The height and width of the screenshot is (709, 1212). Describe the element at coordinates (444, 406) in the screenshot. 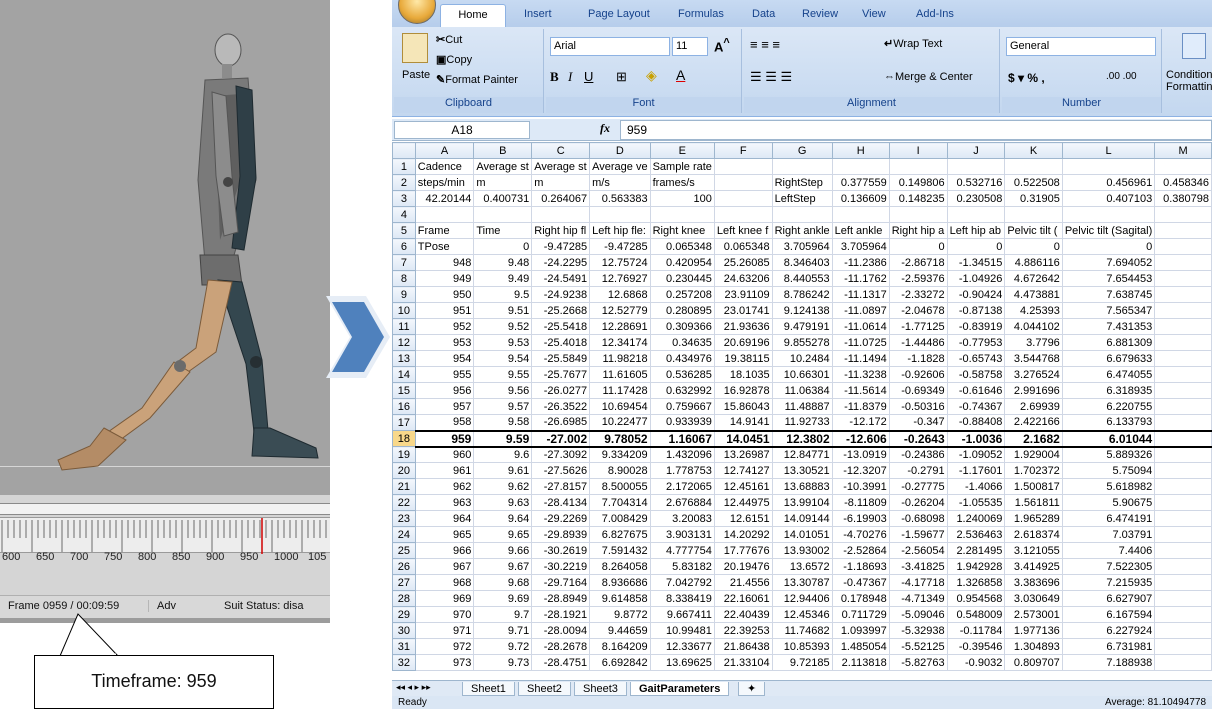

I see `cell: 957` at that location.